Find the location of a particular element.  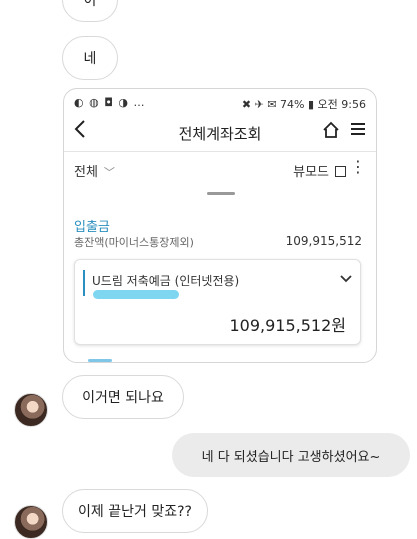

chat-bubble-text: 이거면 되나요 is located at coordinates (123, 398).